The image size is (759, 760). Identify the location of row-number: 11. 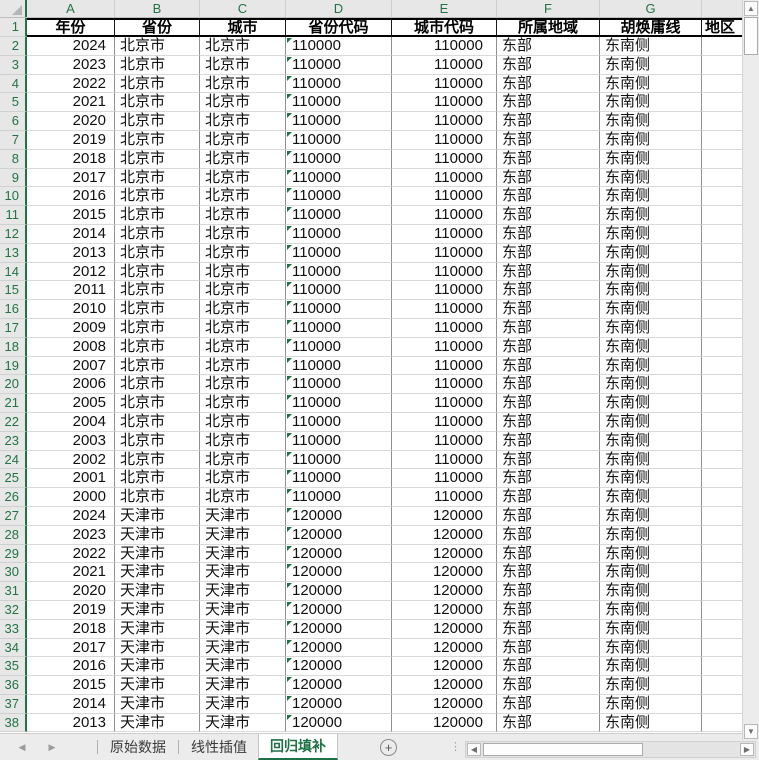
(13, 215).